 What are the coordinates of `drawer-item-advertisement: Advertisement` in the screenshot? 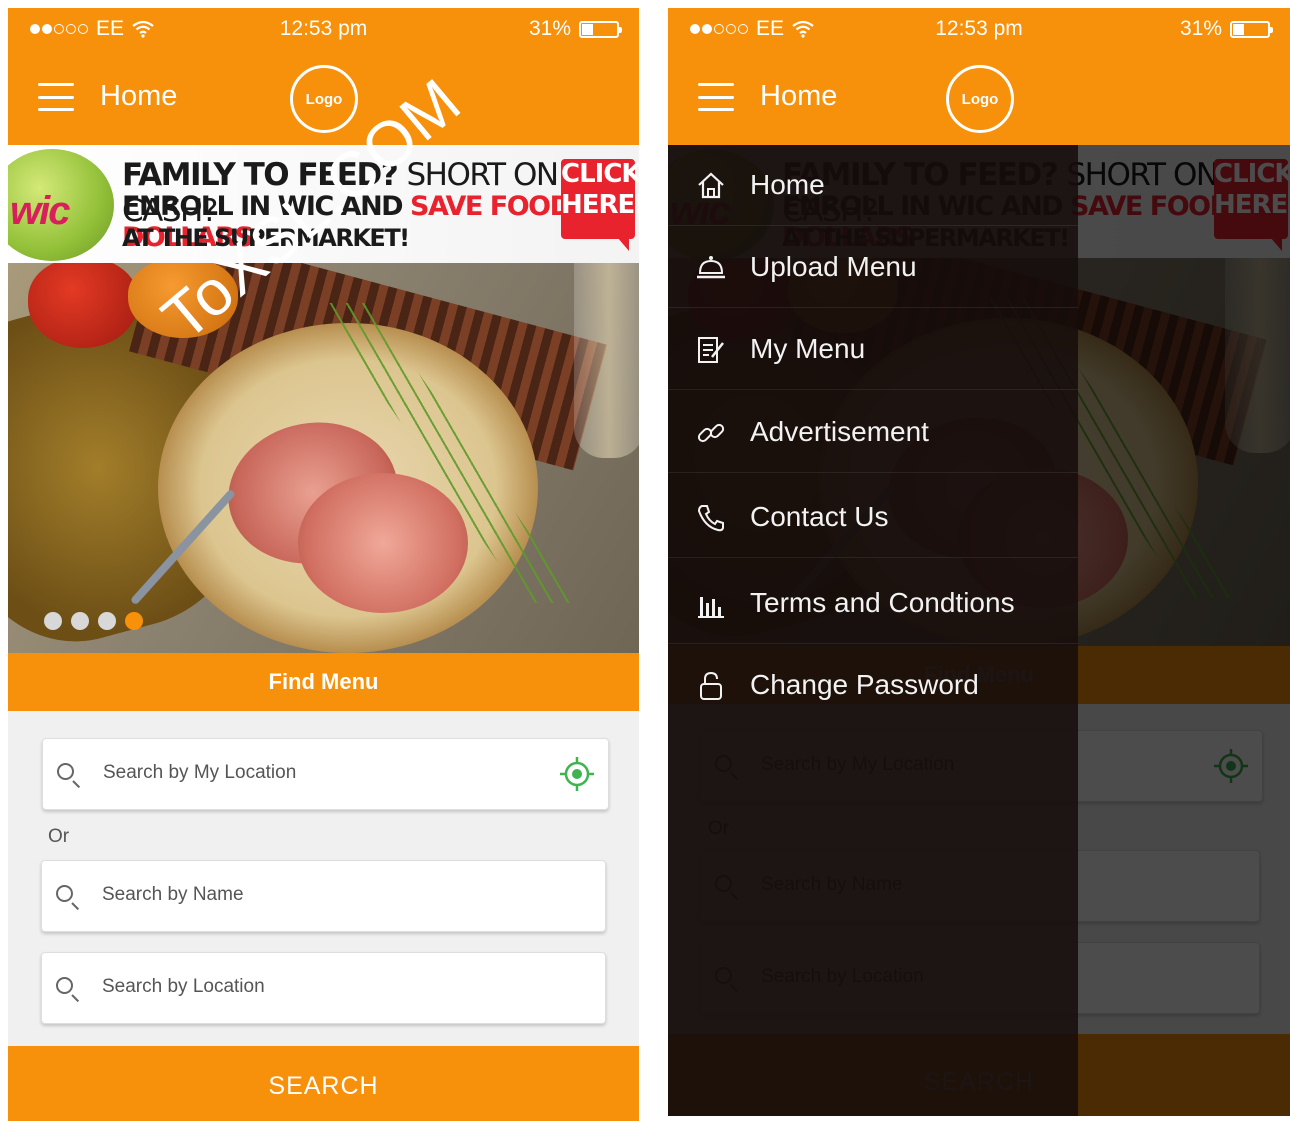 It's located at (873, 432).